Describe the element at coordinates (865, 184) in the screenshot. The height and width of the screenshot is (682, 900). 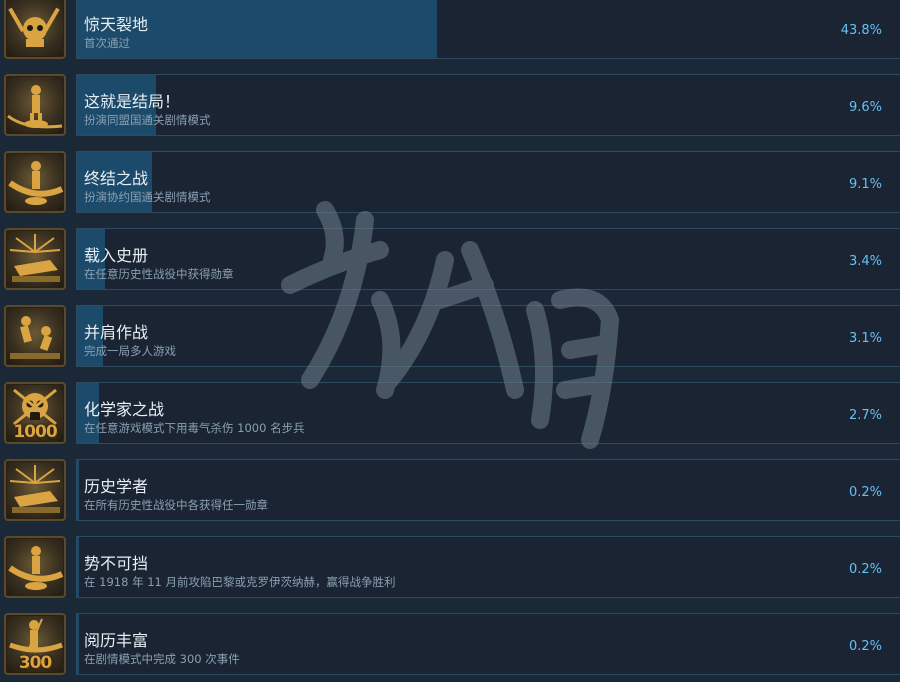
I see `unlock-percent: 9.1%` at that location.